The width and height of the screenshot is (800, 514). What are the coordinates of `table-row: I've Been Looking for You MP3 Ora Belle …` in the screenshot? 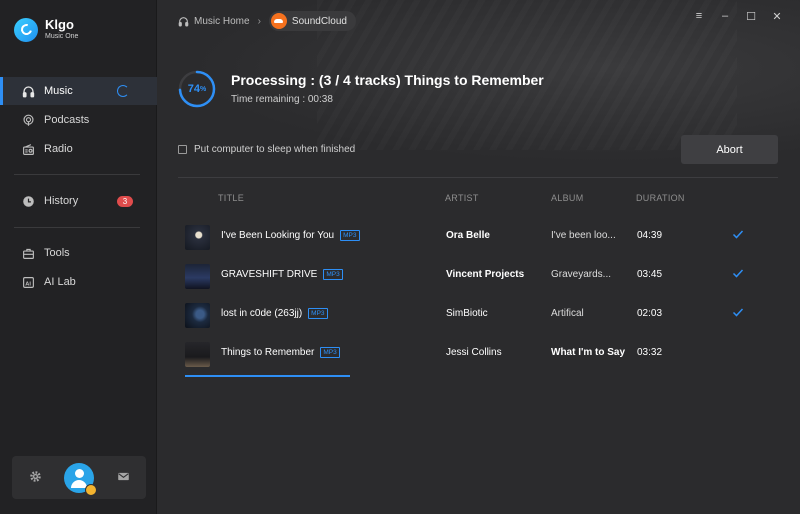 It's located at (478, 237).